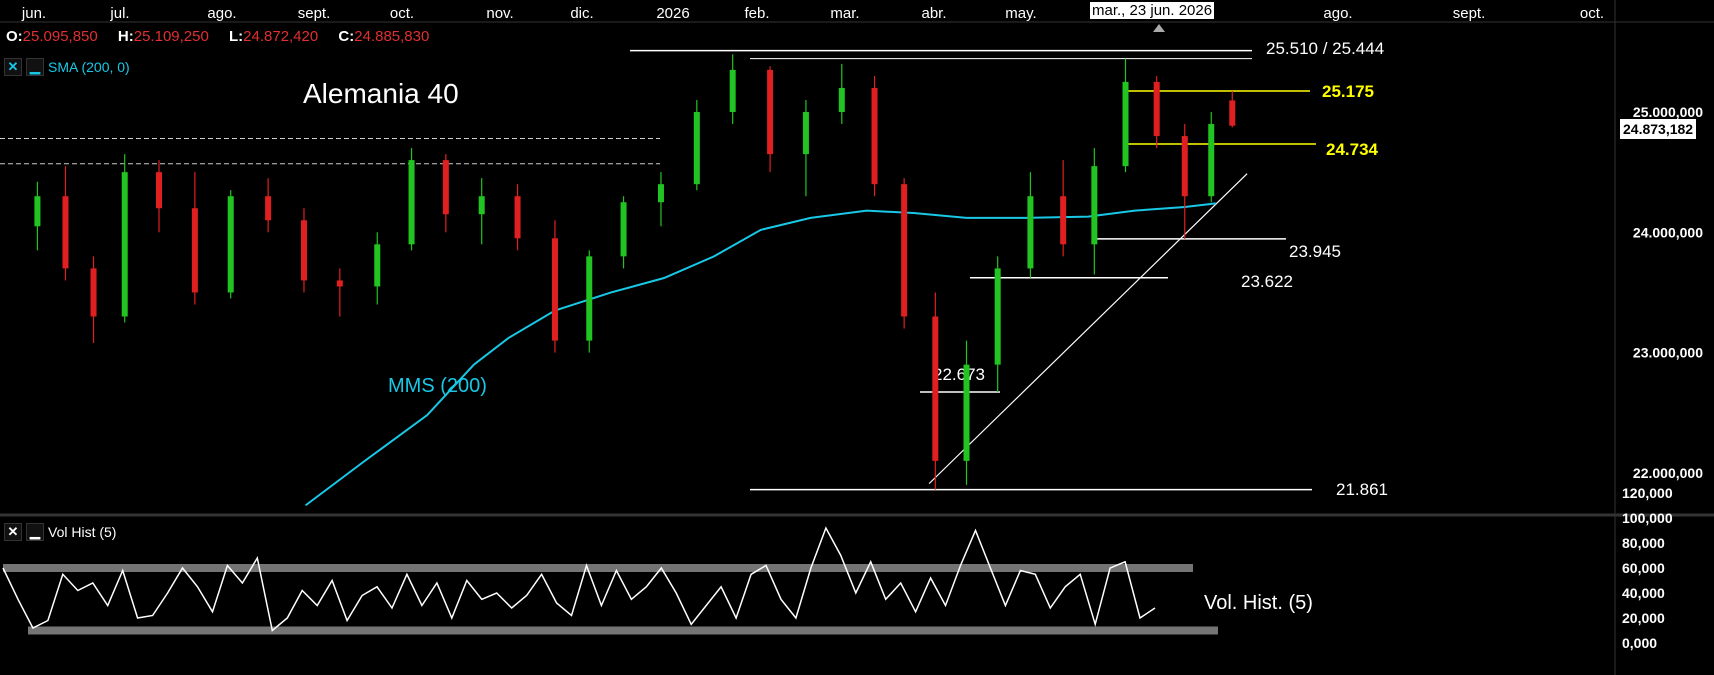 The image size is (1714, 675). I want to click on sma-chart-label: MMS (200), so click(437, 386).